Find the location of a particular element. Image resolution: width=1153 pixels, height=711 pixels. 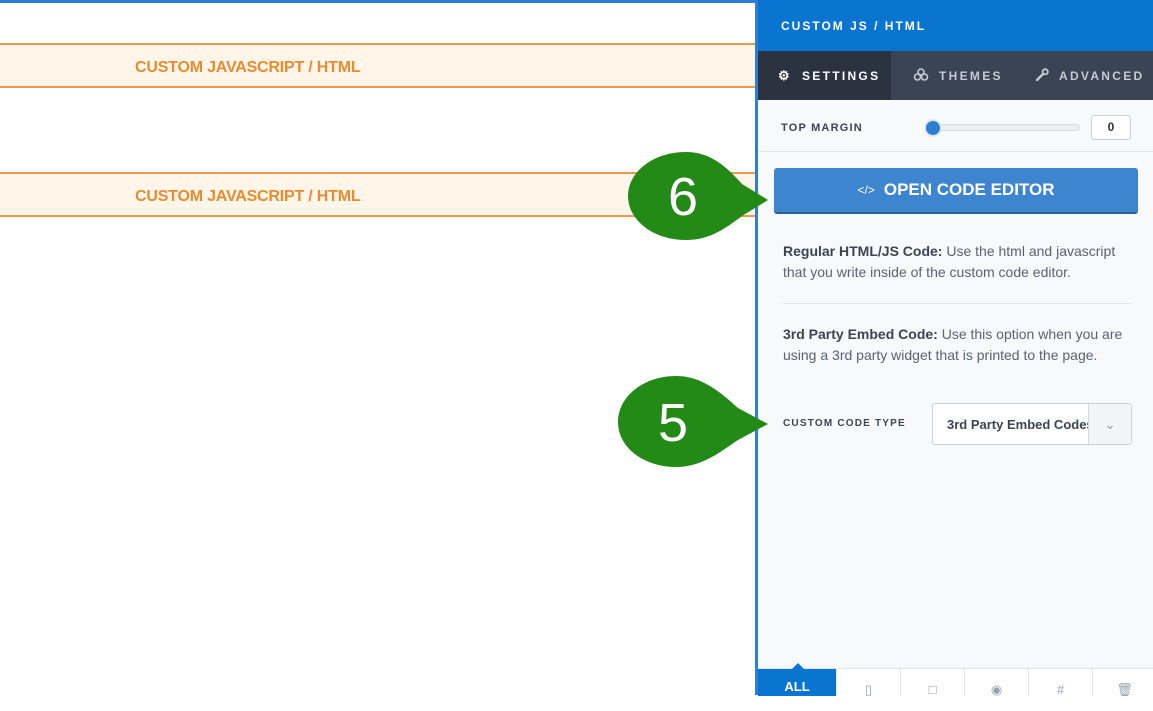

top-margin-slider is located at coordinates (1004, 127).